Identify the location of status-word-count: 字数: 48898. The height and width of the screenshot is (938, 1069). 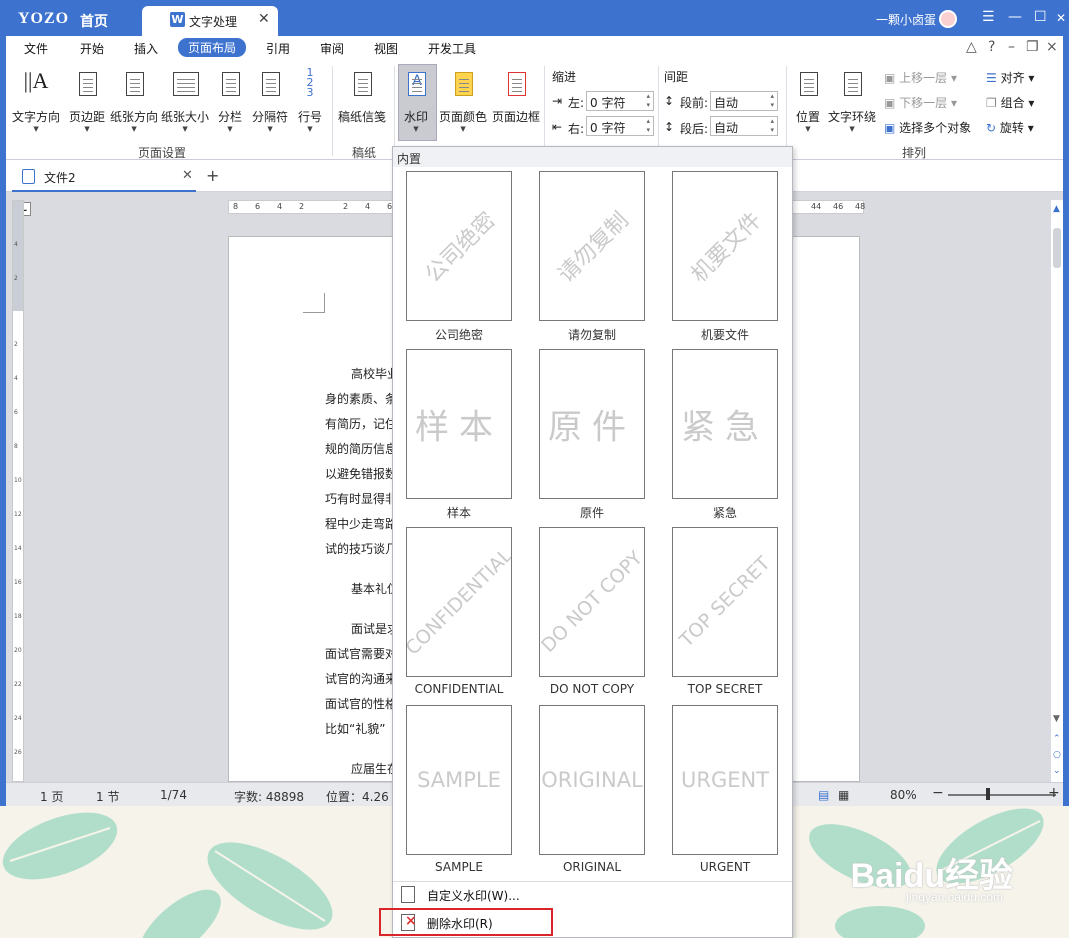
(269, 796).